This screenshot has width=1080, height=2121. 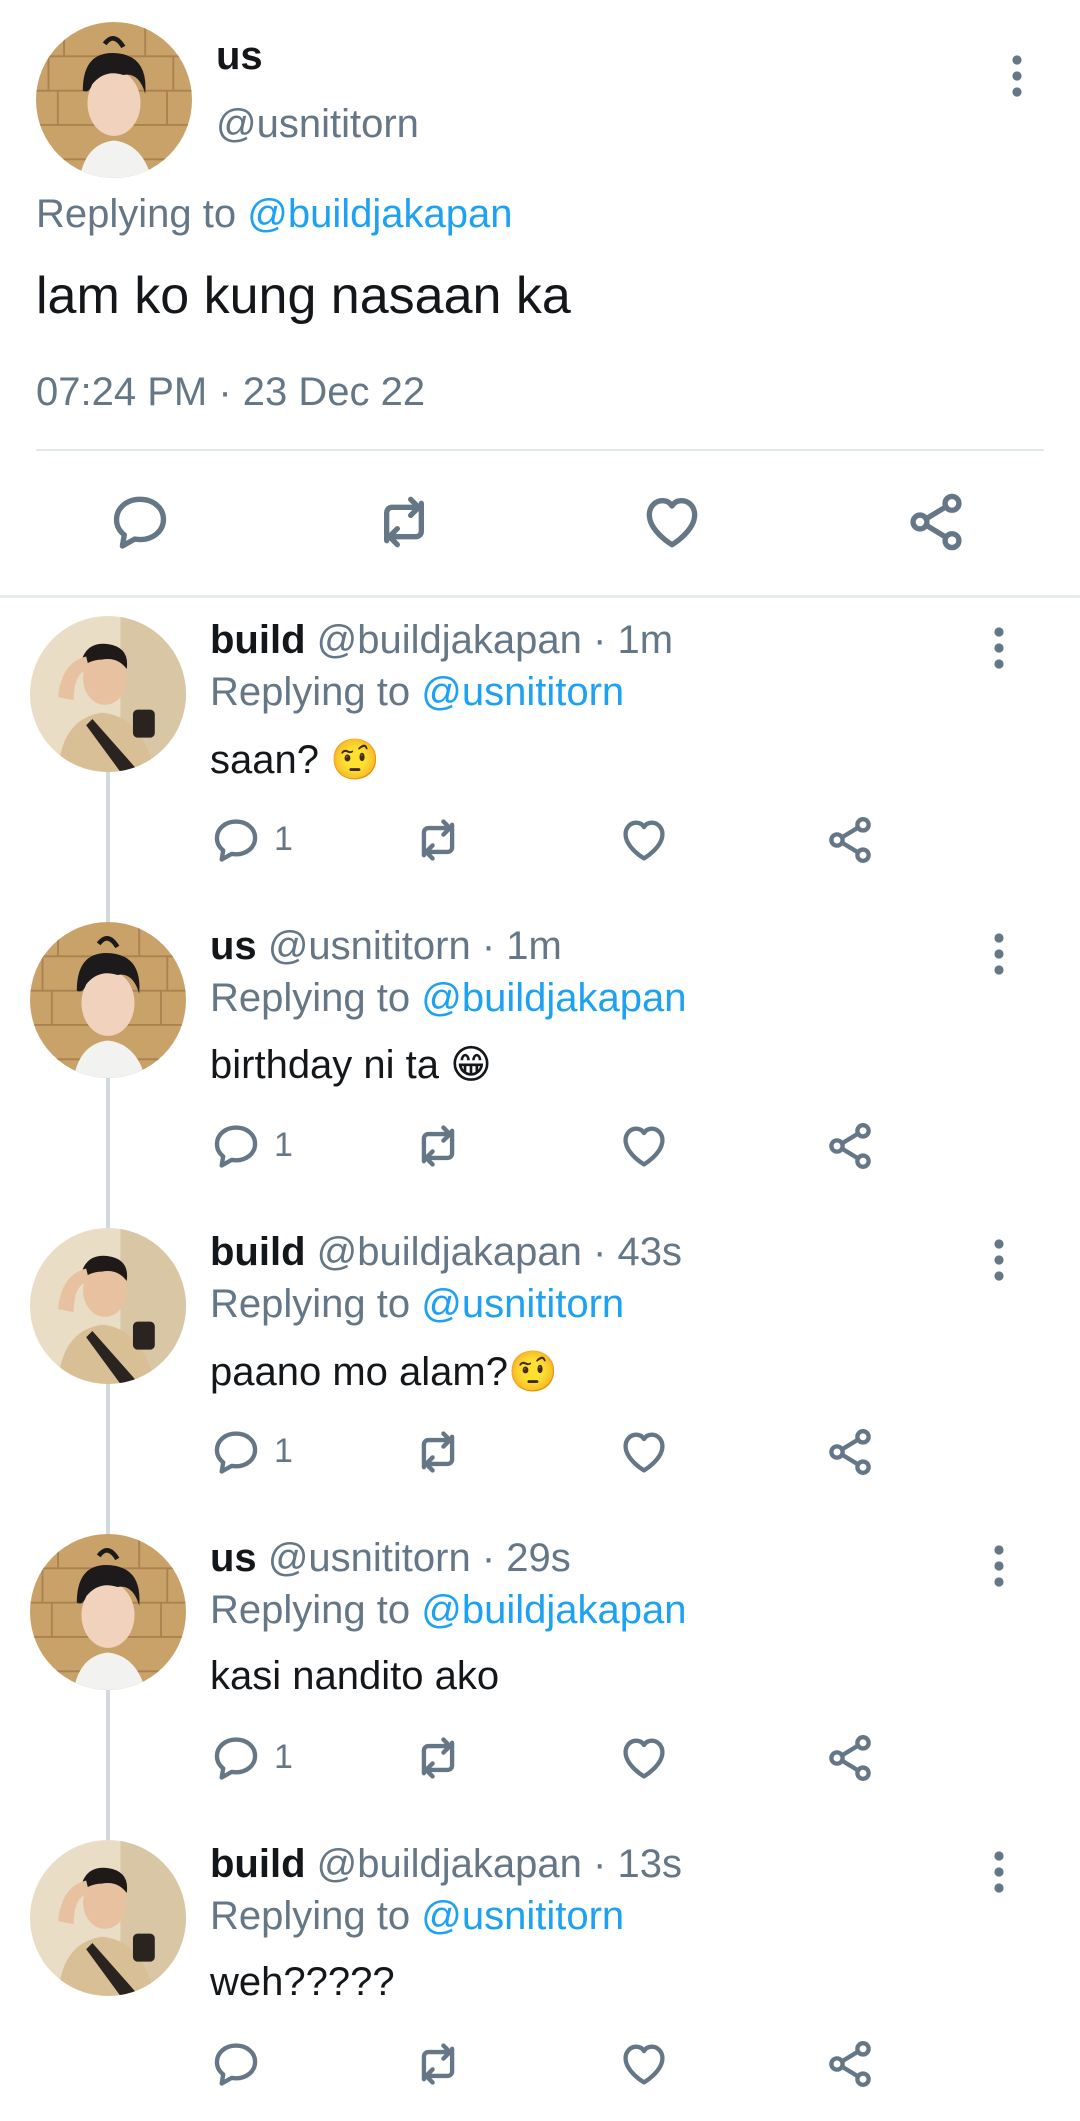 I want to click on section-divider, so click(x=540, y=596).